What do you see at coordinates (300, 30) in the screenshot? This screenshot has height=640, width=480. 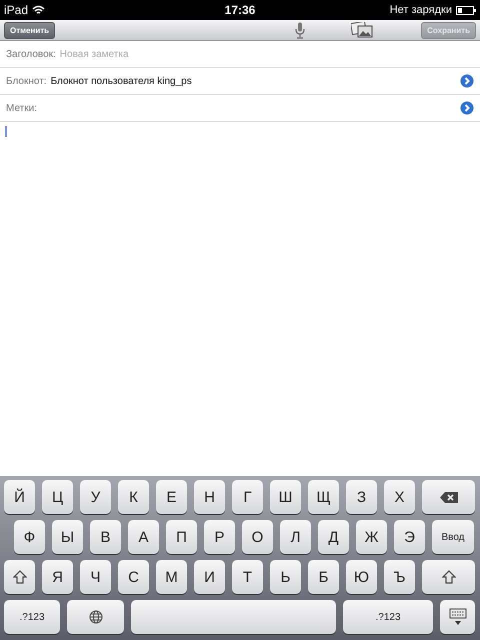 I see `microphone-icon` at bounding box center [300, 30].